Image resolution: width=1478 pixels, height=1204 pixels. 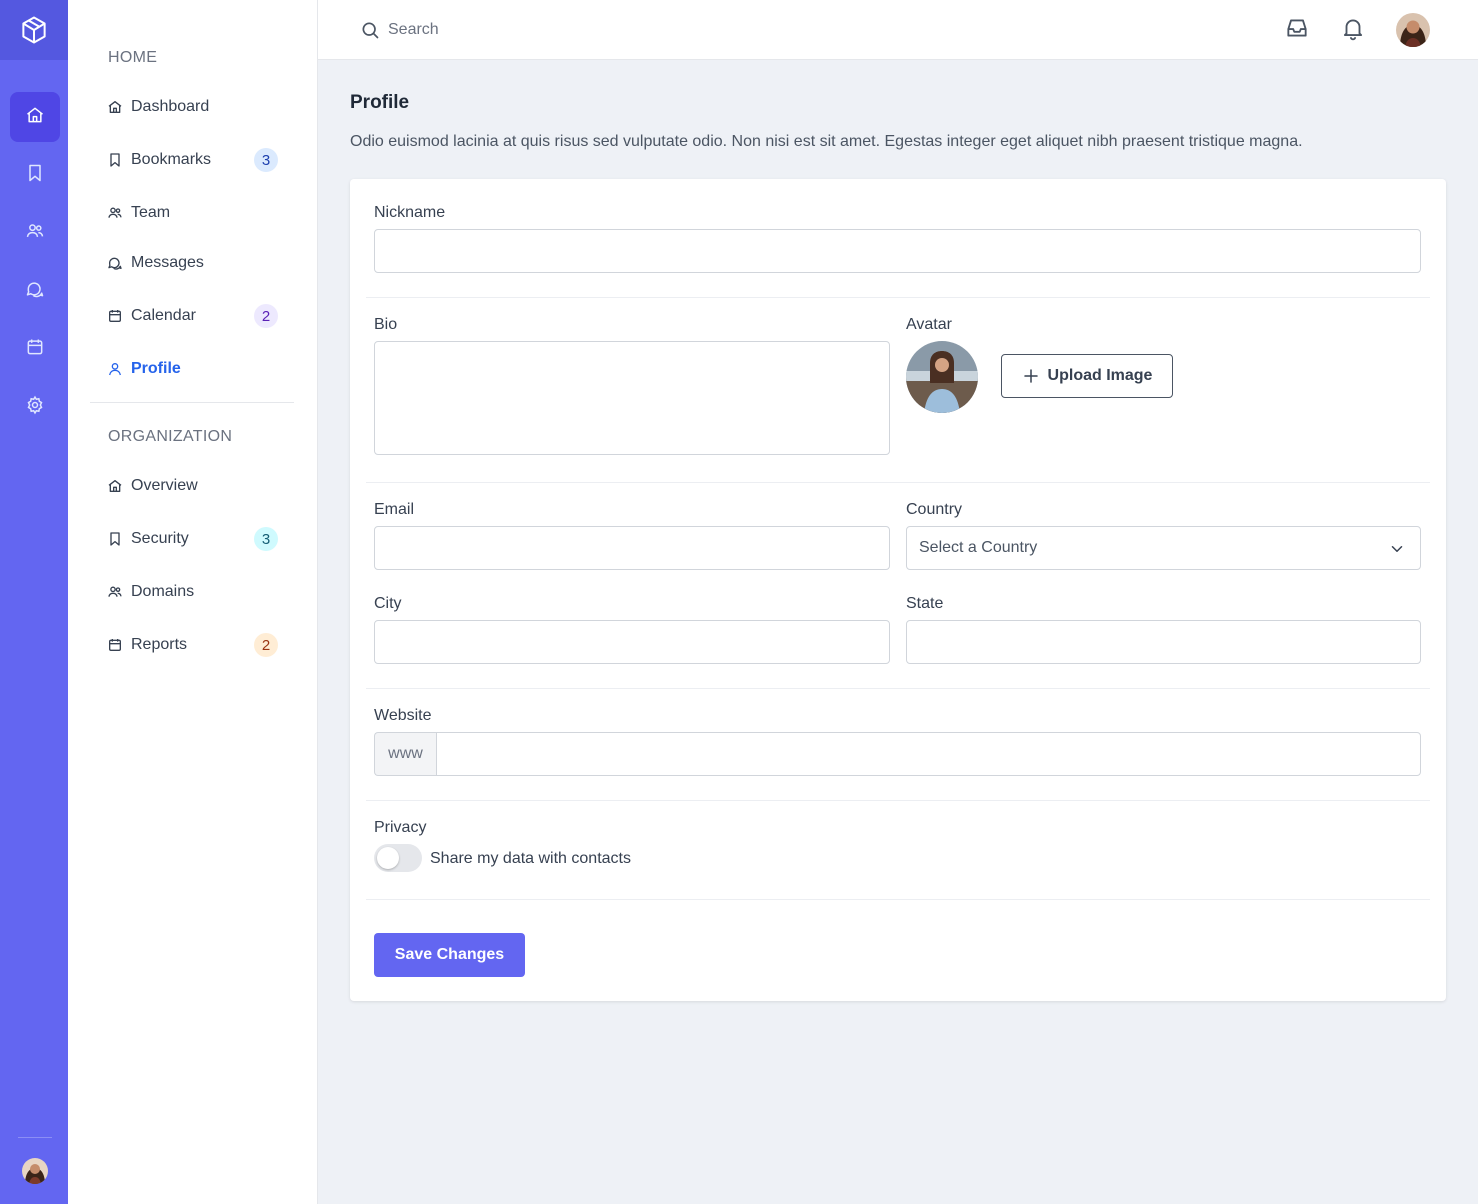 What do you see at coordinates (34, 30) in the screenshot?
I see `cube-logo-icon` at bounding box center [34, 30].